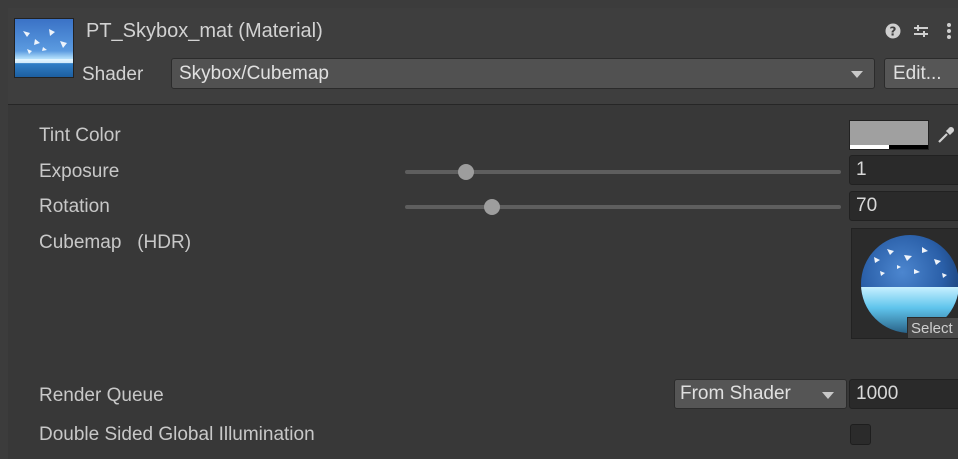 Image resolution: width=958 pixels, height=459 pixels. I want to click on exposure-slider-thumb, so click(466, 172).